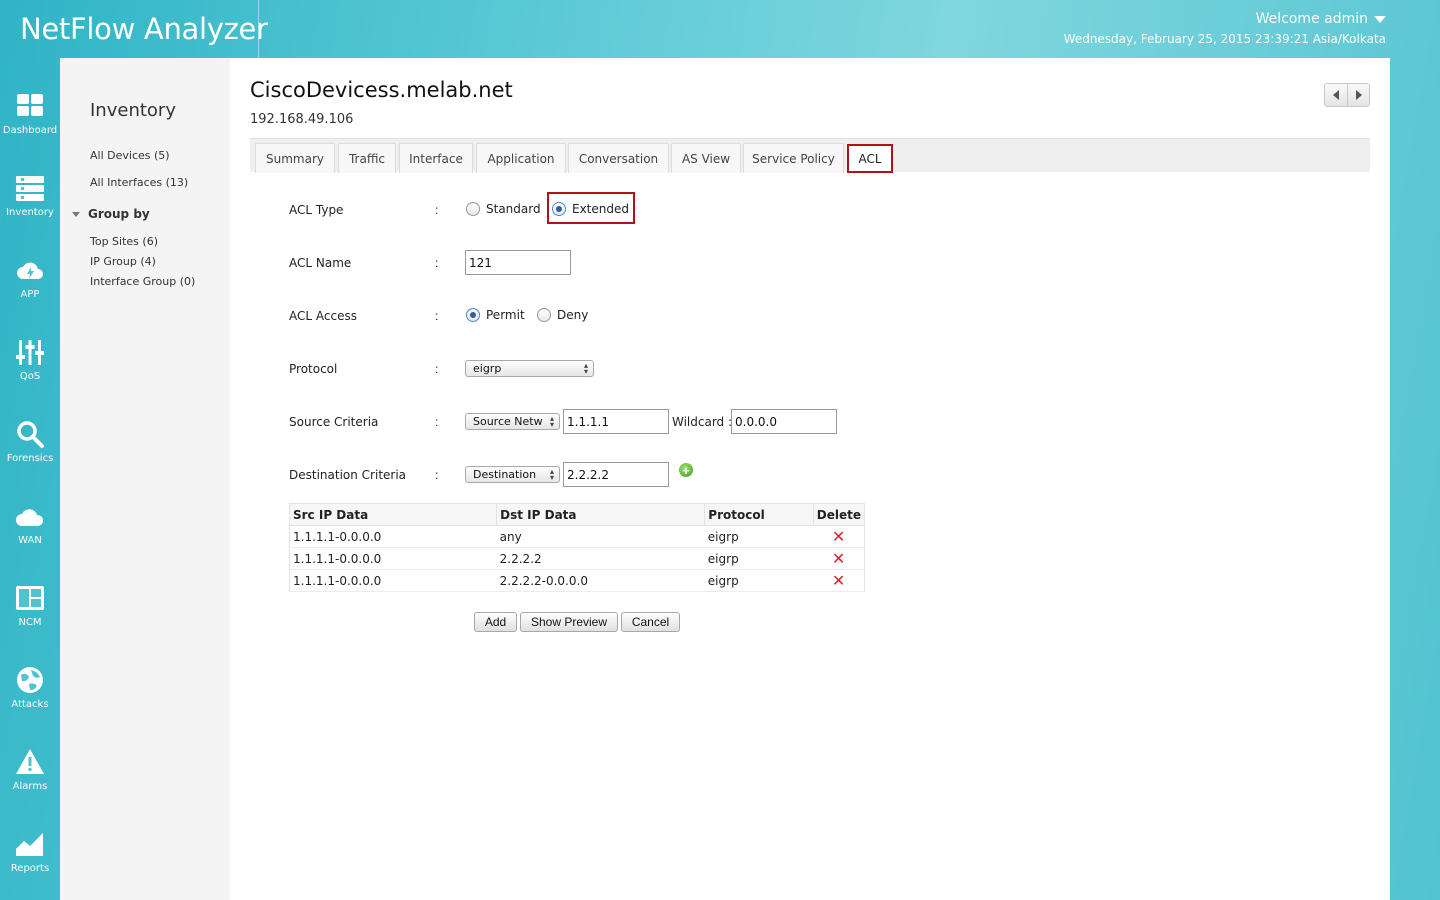 Image resolution: width=1440 pixels, height=900 pixels. What do you see at coordinates (616, 474) in the screenshot?
I see `destination-ip-input` at bounding box center [616, 474].